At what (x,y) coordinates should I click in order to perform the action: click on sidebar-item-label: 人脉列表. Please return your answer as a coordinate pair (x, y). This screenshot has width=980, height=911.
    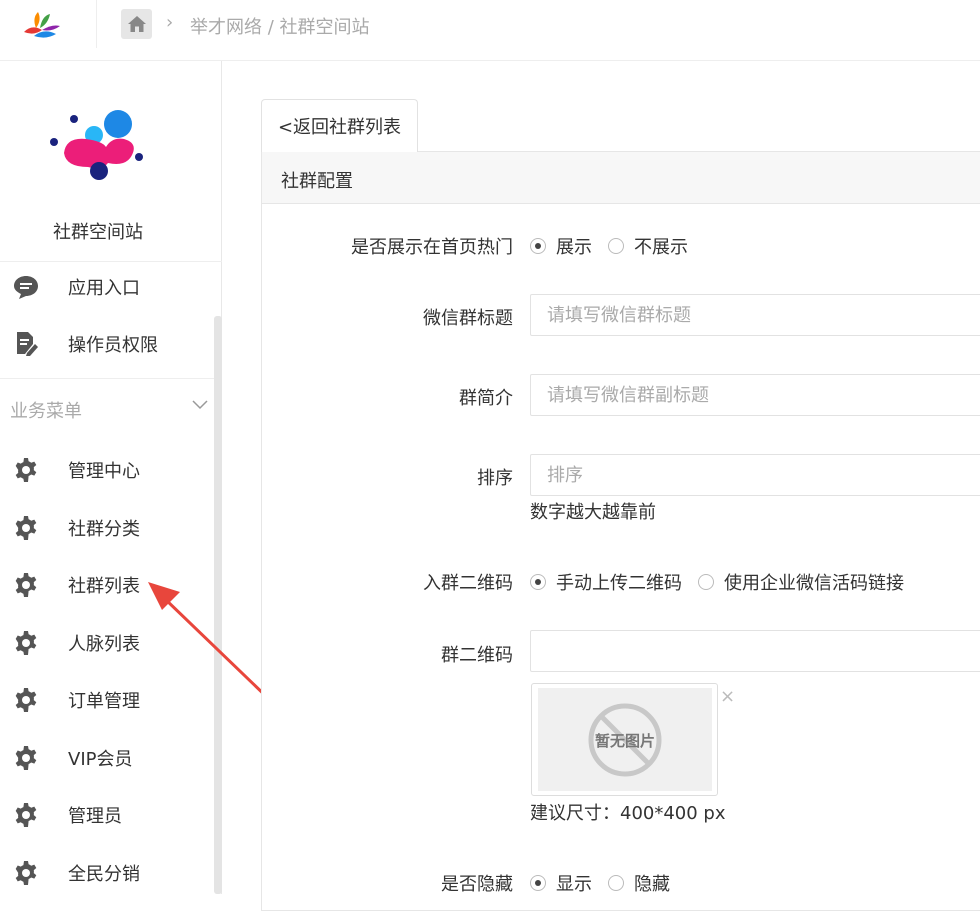
    Looking at the image, I should click on (104, 644).